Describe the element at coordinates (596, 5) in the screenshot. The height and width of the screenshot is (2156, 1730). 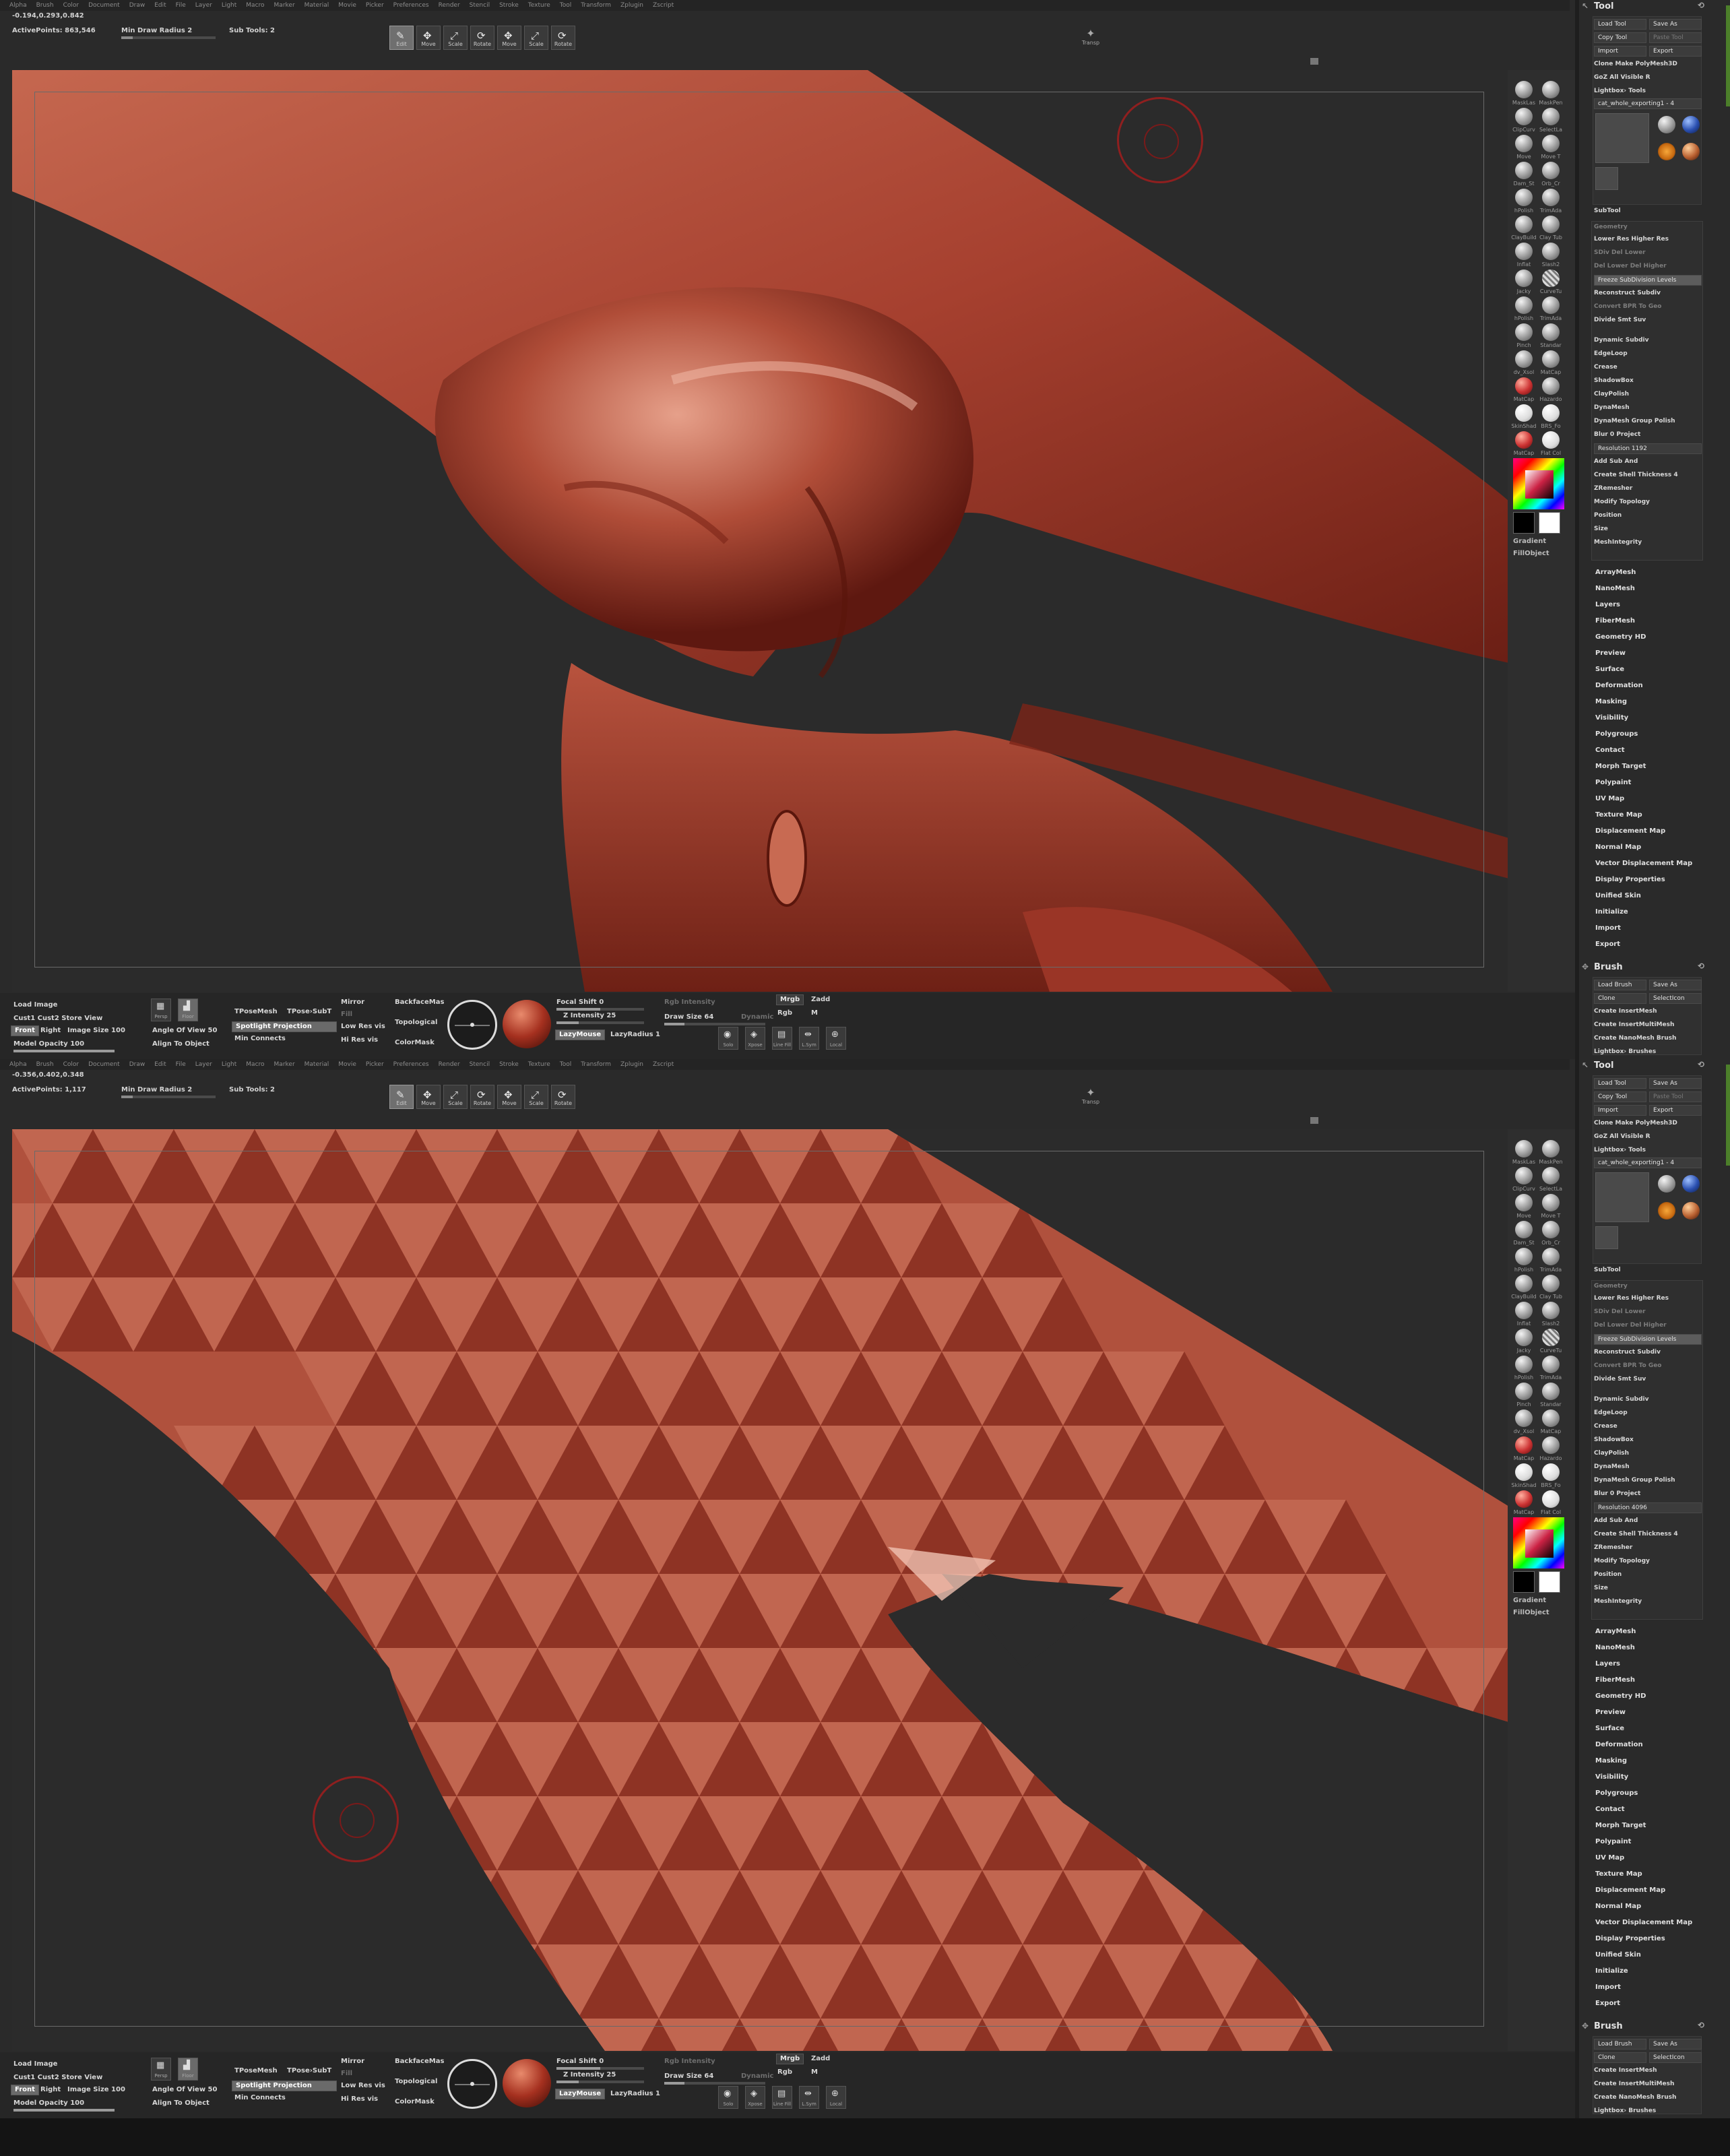
I see `menu-transform: Transform` at that location.